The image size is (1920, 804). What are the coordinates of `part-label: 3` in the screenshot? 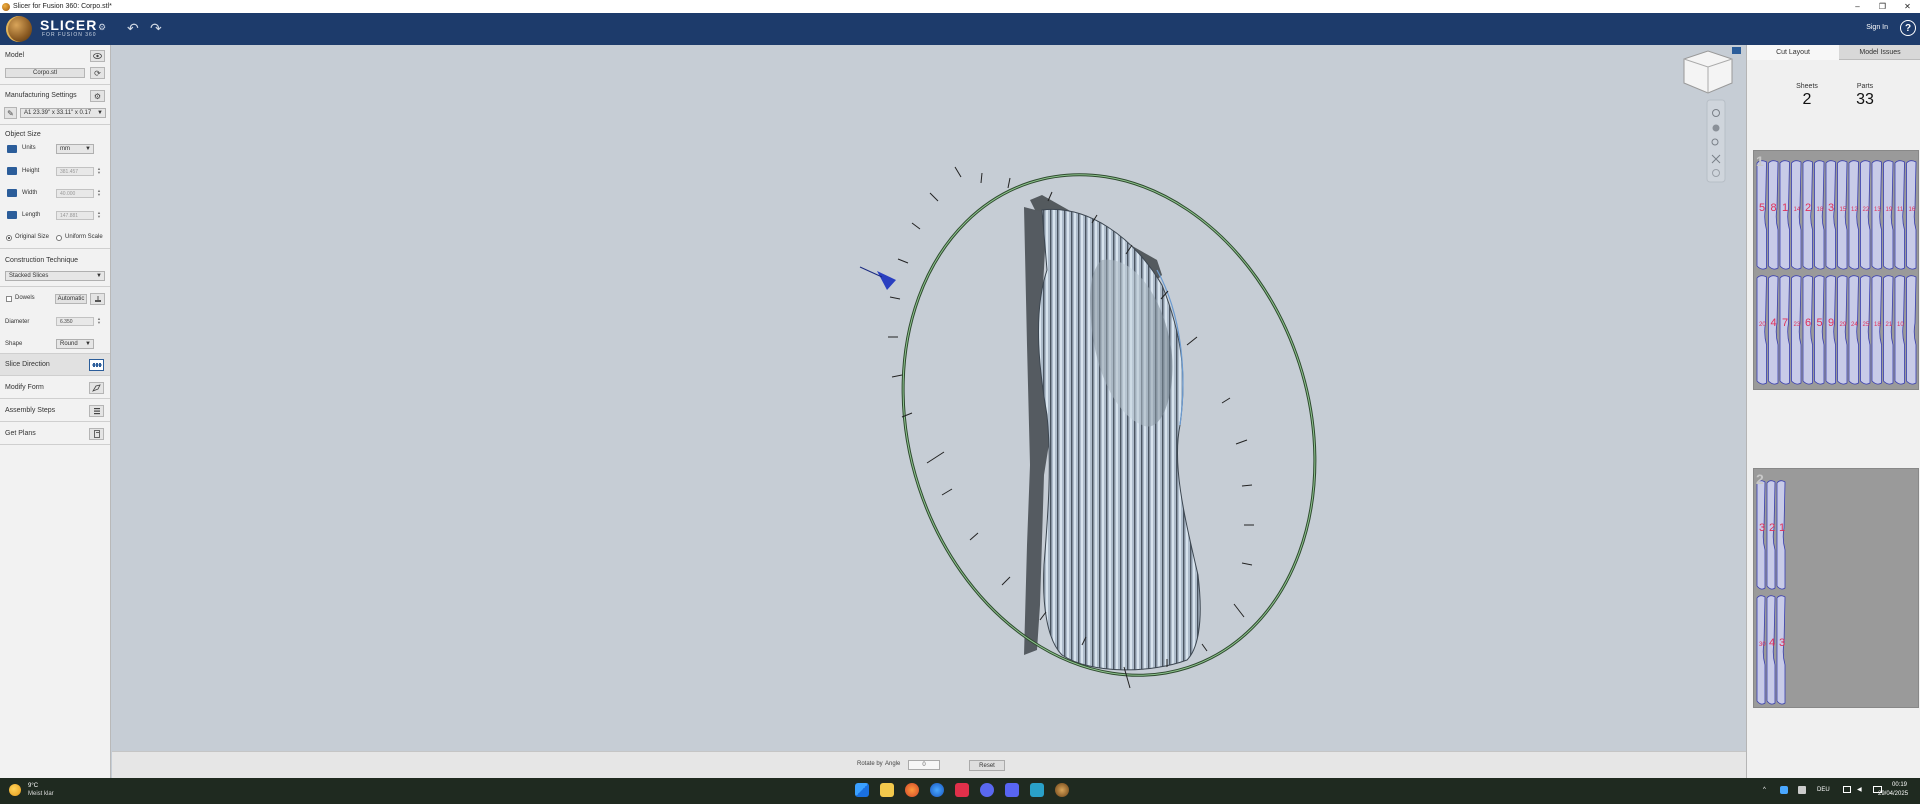 It's located at (1831, 208).